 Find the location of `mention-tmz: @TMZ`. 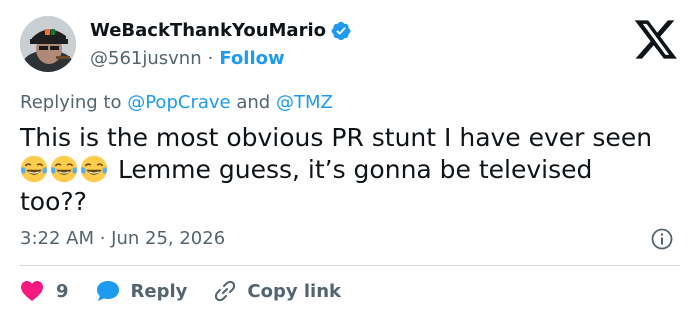

mention-tmz: @TMZ is located at coordinates (304, 102).